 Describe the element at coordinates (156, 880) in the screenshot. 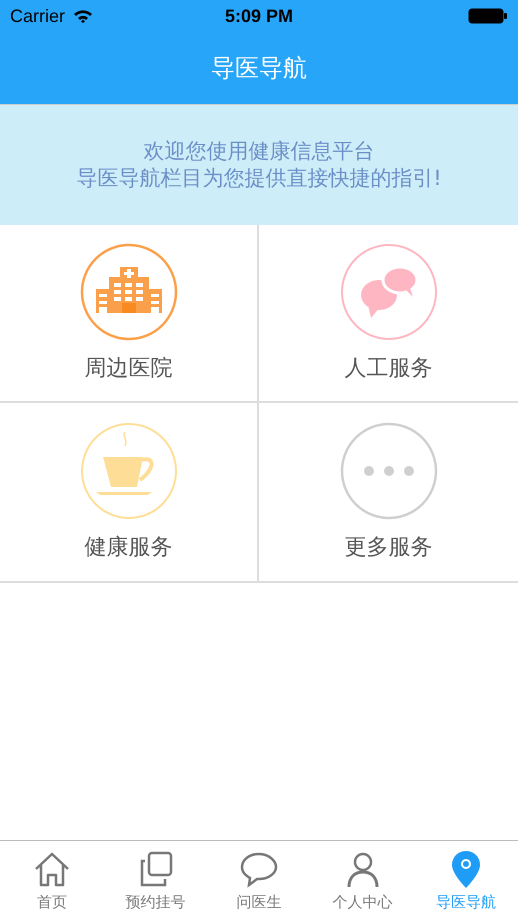

I see `tab-item: 预约挂号` at that location.